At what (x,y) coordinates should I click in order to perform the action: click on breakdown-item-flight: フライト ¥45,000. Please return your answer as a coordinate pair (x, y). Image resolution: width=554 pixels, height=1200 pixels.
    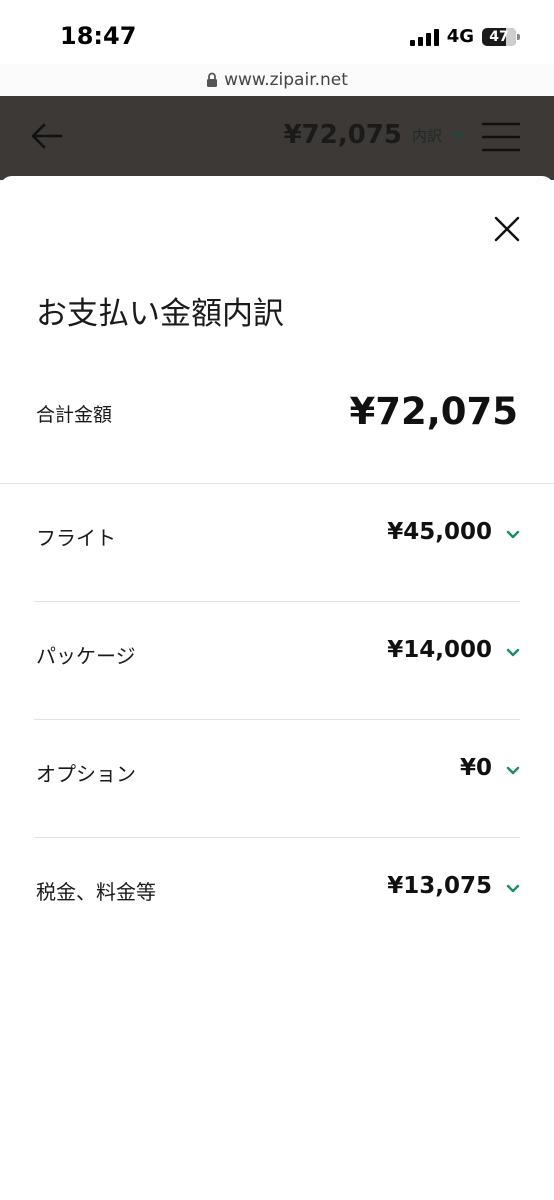
    Looking at the image, I should click on (277, 543).